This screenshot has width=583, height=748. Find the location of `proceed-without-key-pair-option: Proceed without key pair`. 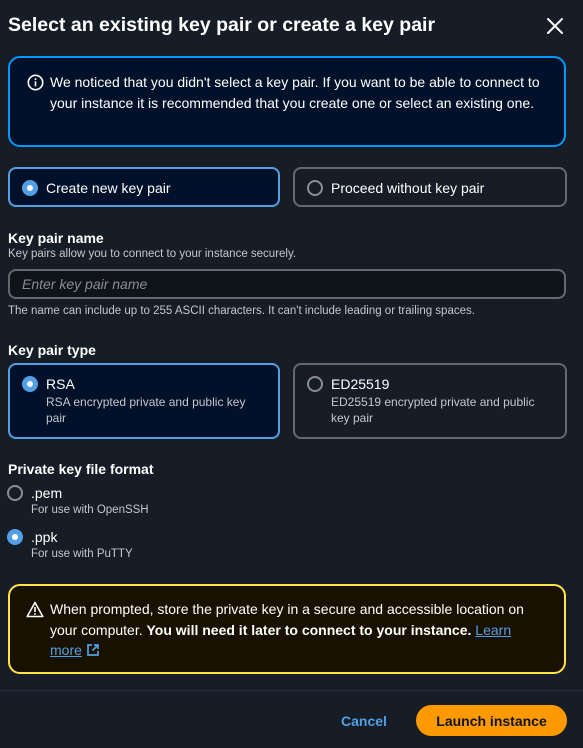

proceed-without-key-pair-option: Proceed without key pair is located at coordinates (430, 187).